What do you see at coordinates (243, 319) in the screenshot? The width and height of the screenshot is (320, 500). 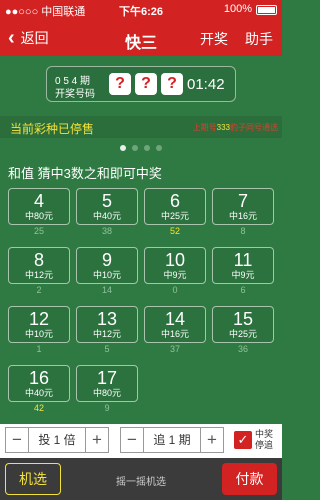 I see `sum-number: 15` at bounding box center [243, 319].